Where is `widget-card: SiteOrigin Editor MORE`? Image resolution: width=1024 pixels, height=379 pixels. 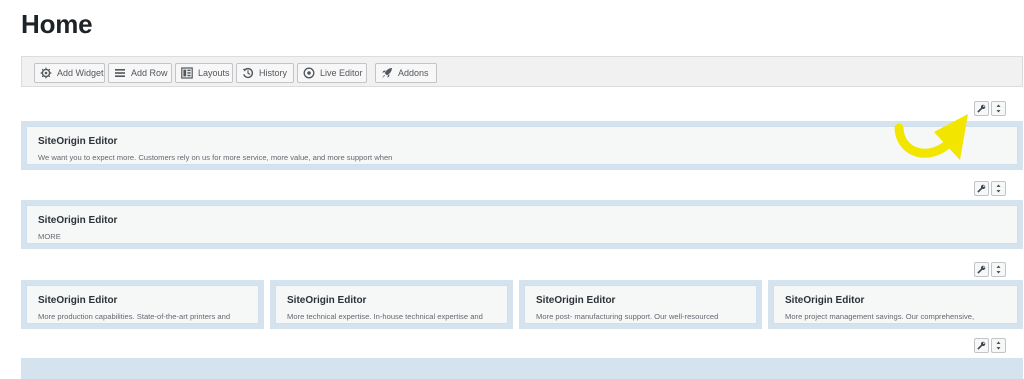 widget-card: SiteOrigin Editor MORE is located at coordinates (522, 224).